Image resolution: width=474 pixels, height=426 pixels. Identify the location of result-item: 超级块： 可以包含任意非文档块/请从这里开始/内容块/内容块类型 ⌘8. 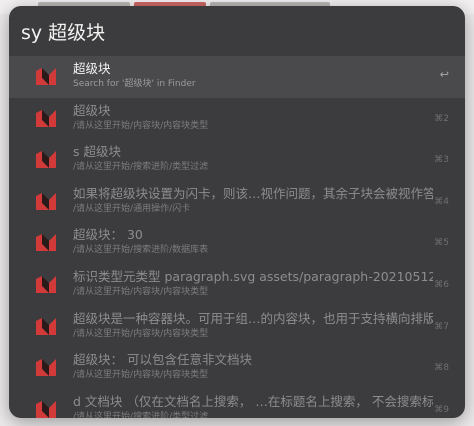
(237, 368).